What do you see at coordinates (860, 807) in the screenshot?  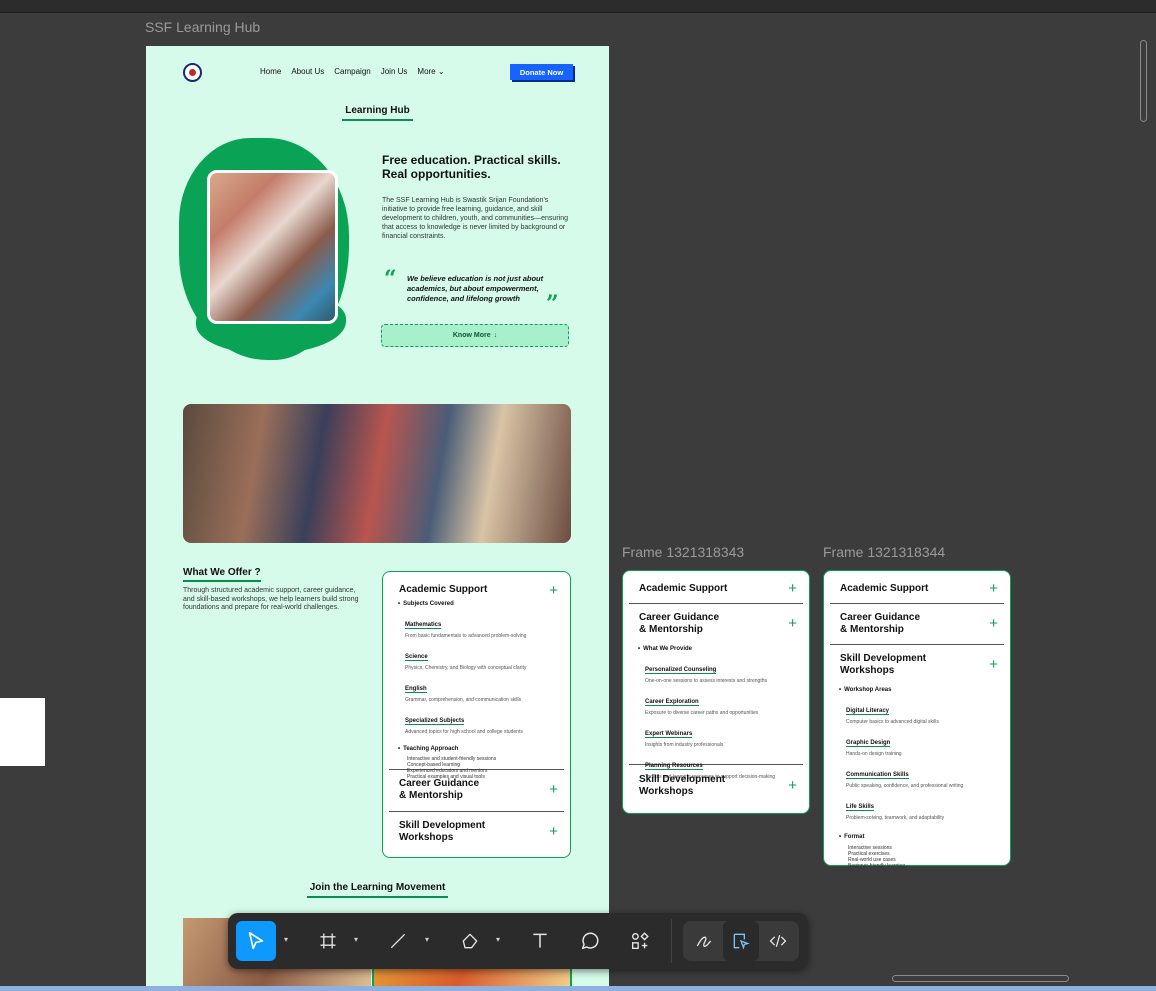 I see `skill-item-name: Life Skills` at bounding box center [860, 807].